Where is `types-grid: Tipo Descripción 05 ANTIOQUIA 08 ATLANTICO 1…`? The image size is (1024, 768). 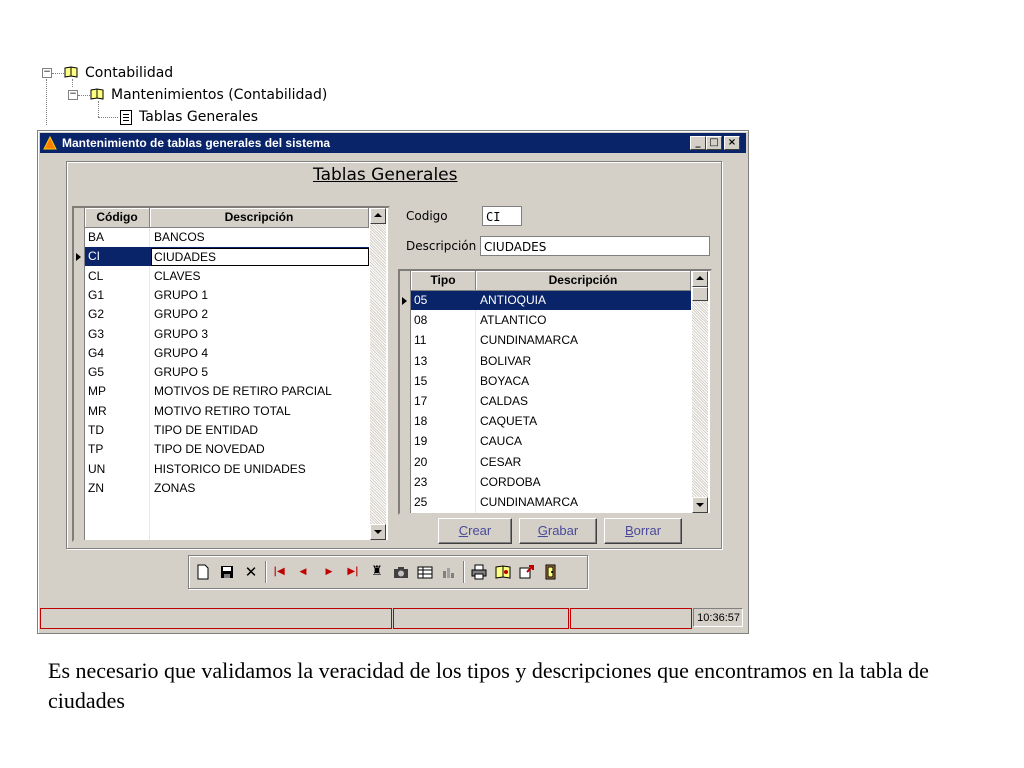
types-grid: Tipo Descripción 05 ANTIOQUIA 08 ATLANTICO 1… is located at coordinates (555, 392).